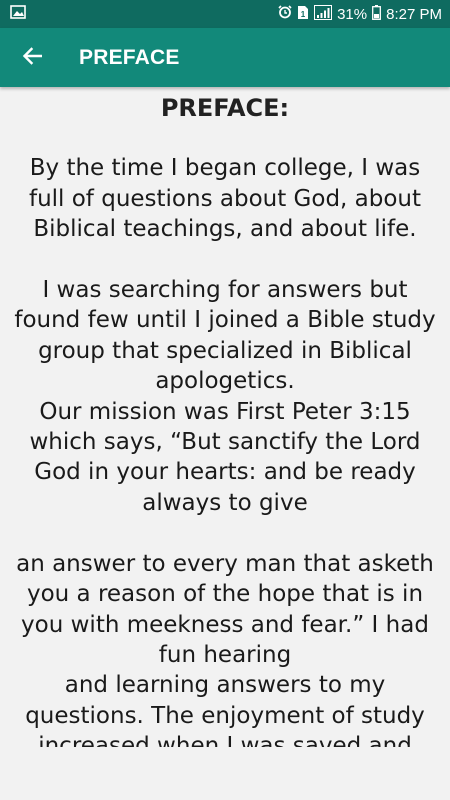 The height and width of the screenshot is (800, 450). Describe the element at coordinates (129, 57) in the screenshot. I see `app-bar-title: PREFACE` at that location.